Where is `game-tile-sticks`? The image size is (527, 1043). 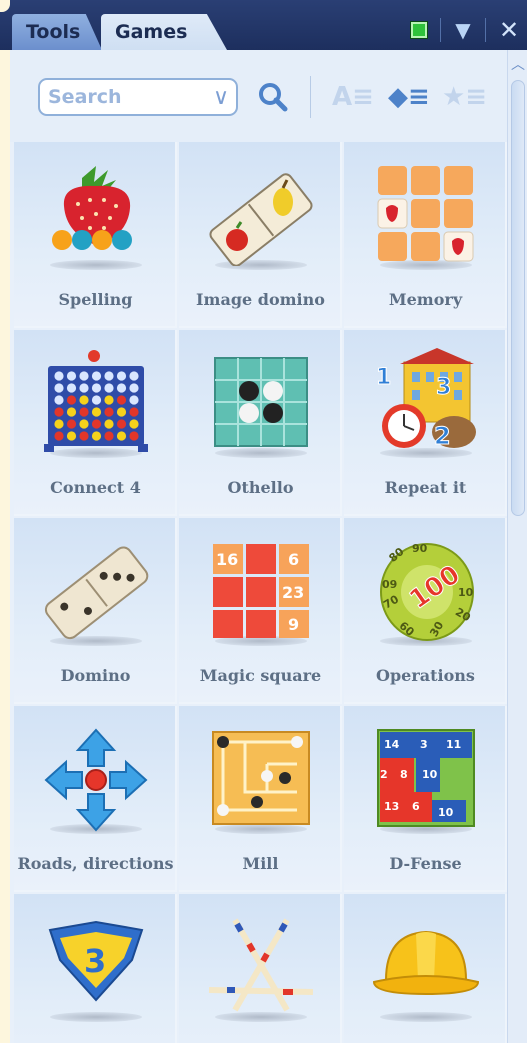 game-tile-sticks is located at coordinates (260, 968).